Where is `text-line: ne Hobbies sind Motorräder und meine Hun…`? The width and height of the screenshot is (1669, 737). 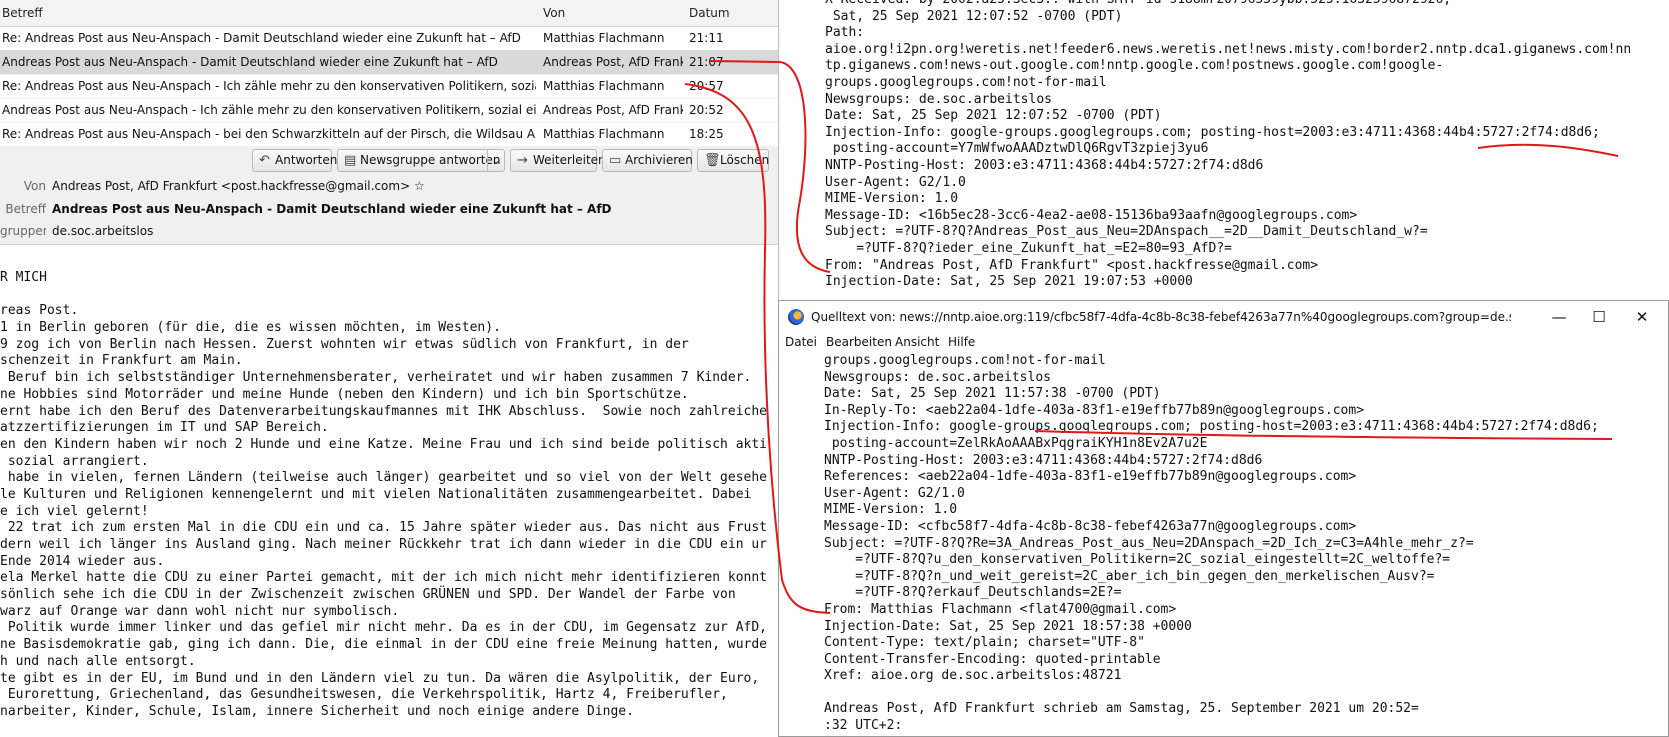
text-line: ne Hobbies sind Motorräder und meine Hun… is located at coordinates (344, 394).